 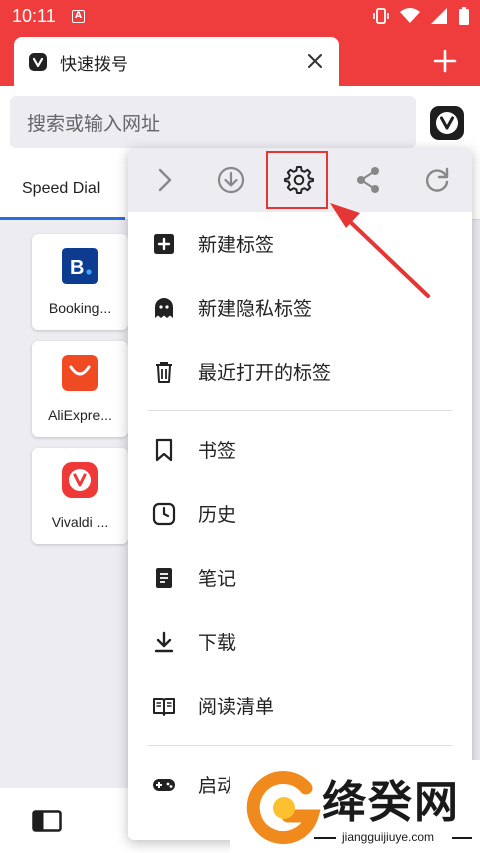 What do you see at coordinates (445, 61) in the screenshot?
I see `add-tab-button` at bounding box center [445, 61].